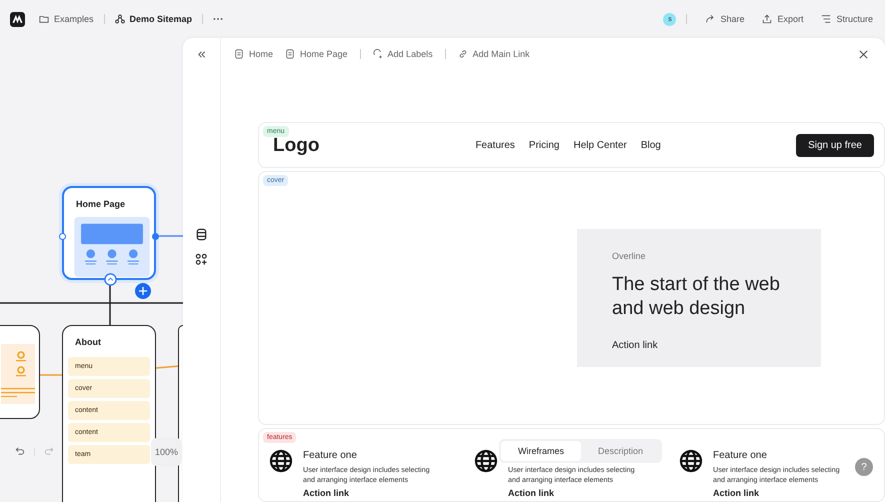 Image resolution: width=885 pixels, height=502 pixels. What do you see at coordinates (166, 452) in the screenshot?
I see `zoom-level: 100%` at bounding box center [166, 452].